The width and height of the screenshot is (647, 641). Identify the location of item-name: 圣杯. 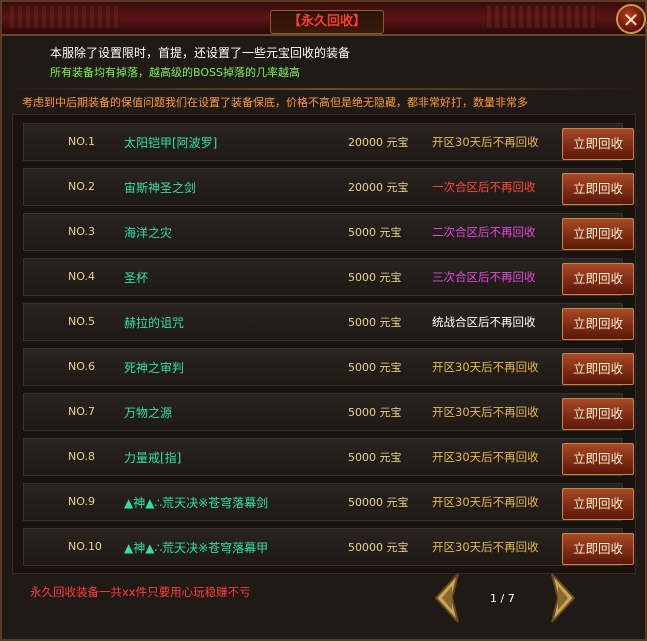
(136, 278).